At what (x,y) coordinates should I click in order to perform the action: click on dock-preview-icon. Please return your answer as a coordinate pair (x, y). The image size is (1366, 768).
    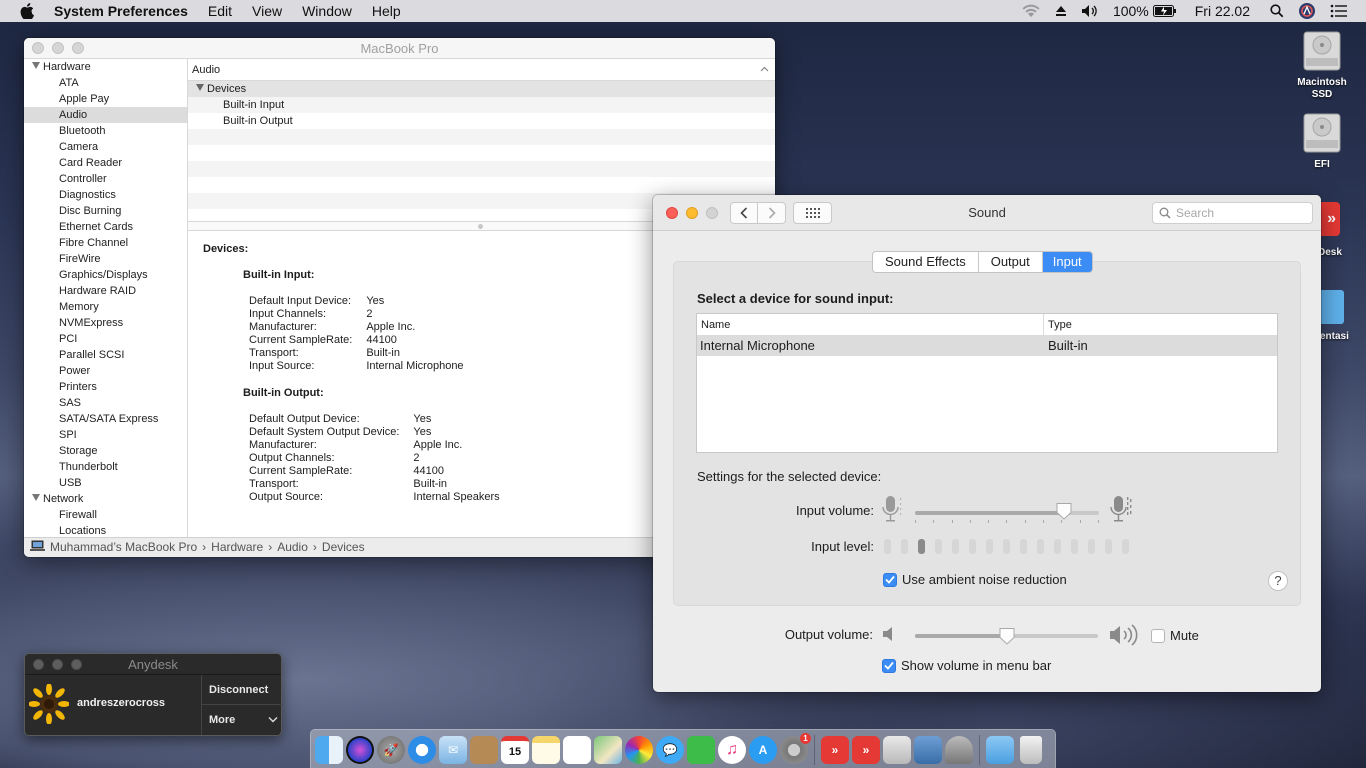
    Looking at the image, I should click on (897, 749).